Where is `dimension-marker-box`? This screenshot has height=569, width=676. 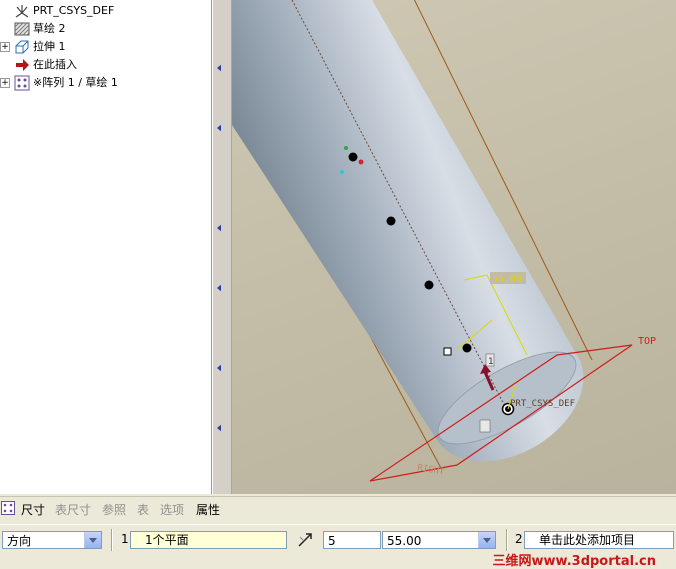
dimension-marker-box is located at coordinates (485, 426).